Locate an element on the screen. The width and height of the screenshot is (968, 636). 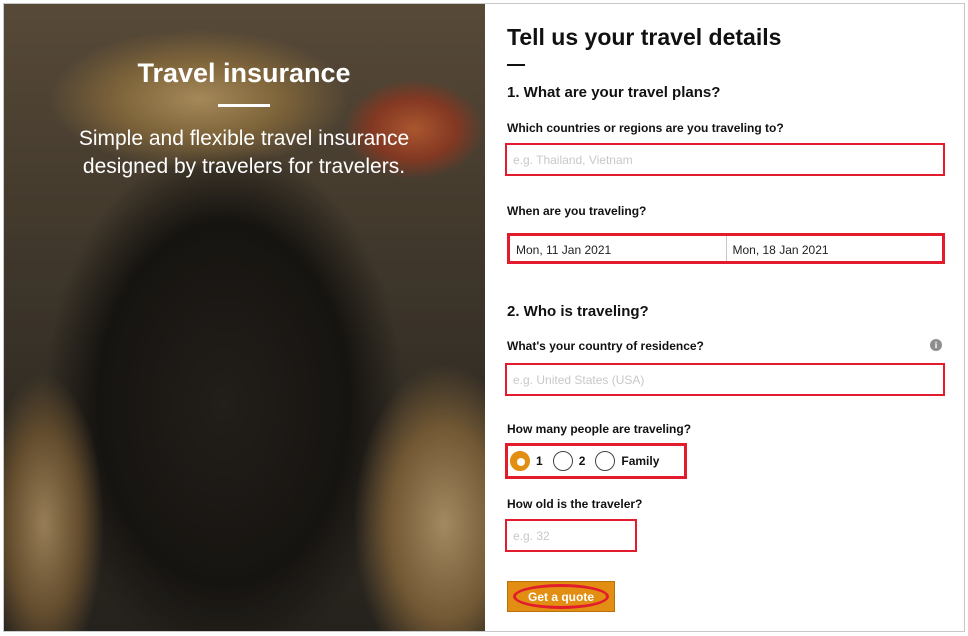
traveler-age-label: How old is the traveler? is located at coordinates (575, 504).